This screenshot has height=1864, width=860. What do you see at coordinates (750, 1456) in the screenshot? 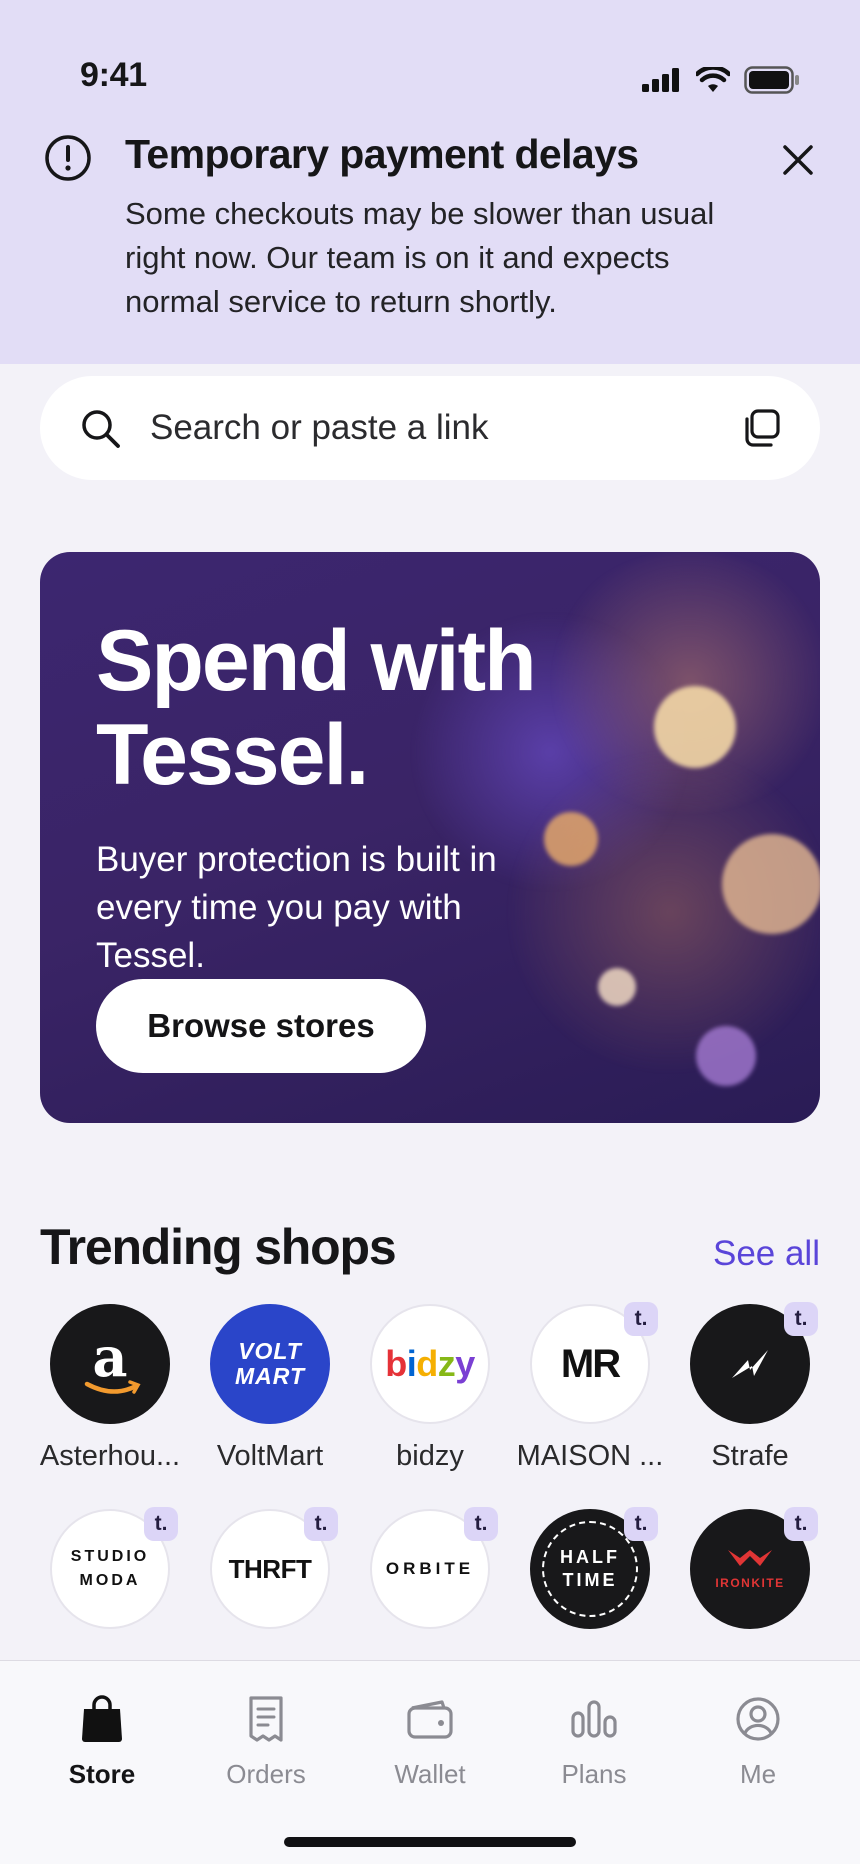
I see `shop-name: Strafe` at bounding box center [750, 1456].